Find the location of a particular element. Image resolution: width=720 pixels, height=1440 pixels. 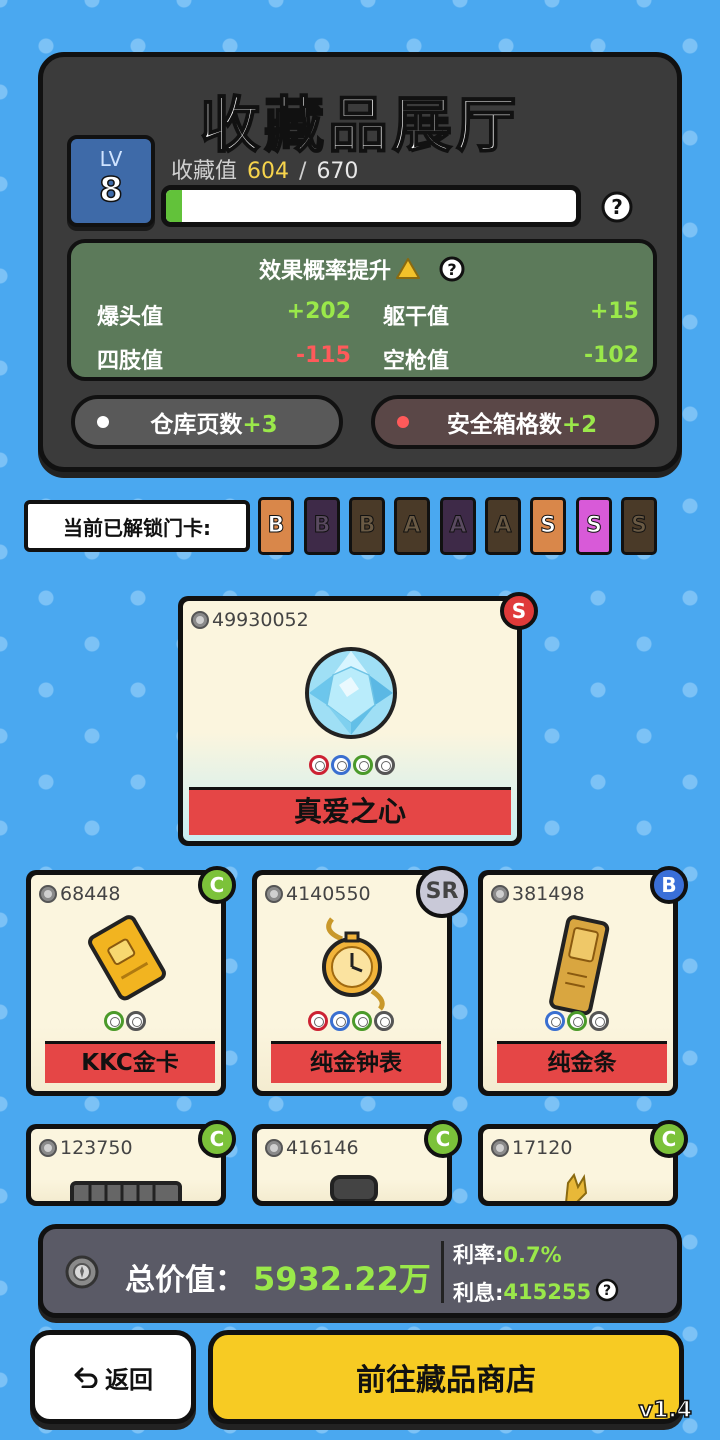

effect-help-icon: ? is located at coordinates (452, 272).